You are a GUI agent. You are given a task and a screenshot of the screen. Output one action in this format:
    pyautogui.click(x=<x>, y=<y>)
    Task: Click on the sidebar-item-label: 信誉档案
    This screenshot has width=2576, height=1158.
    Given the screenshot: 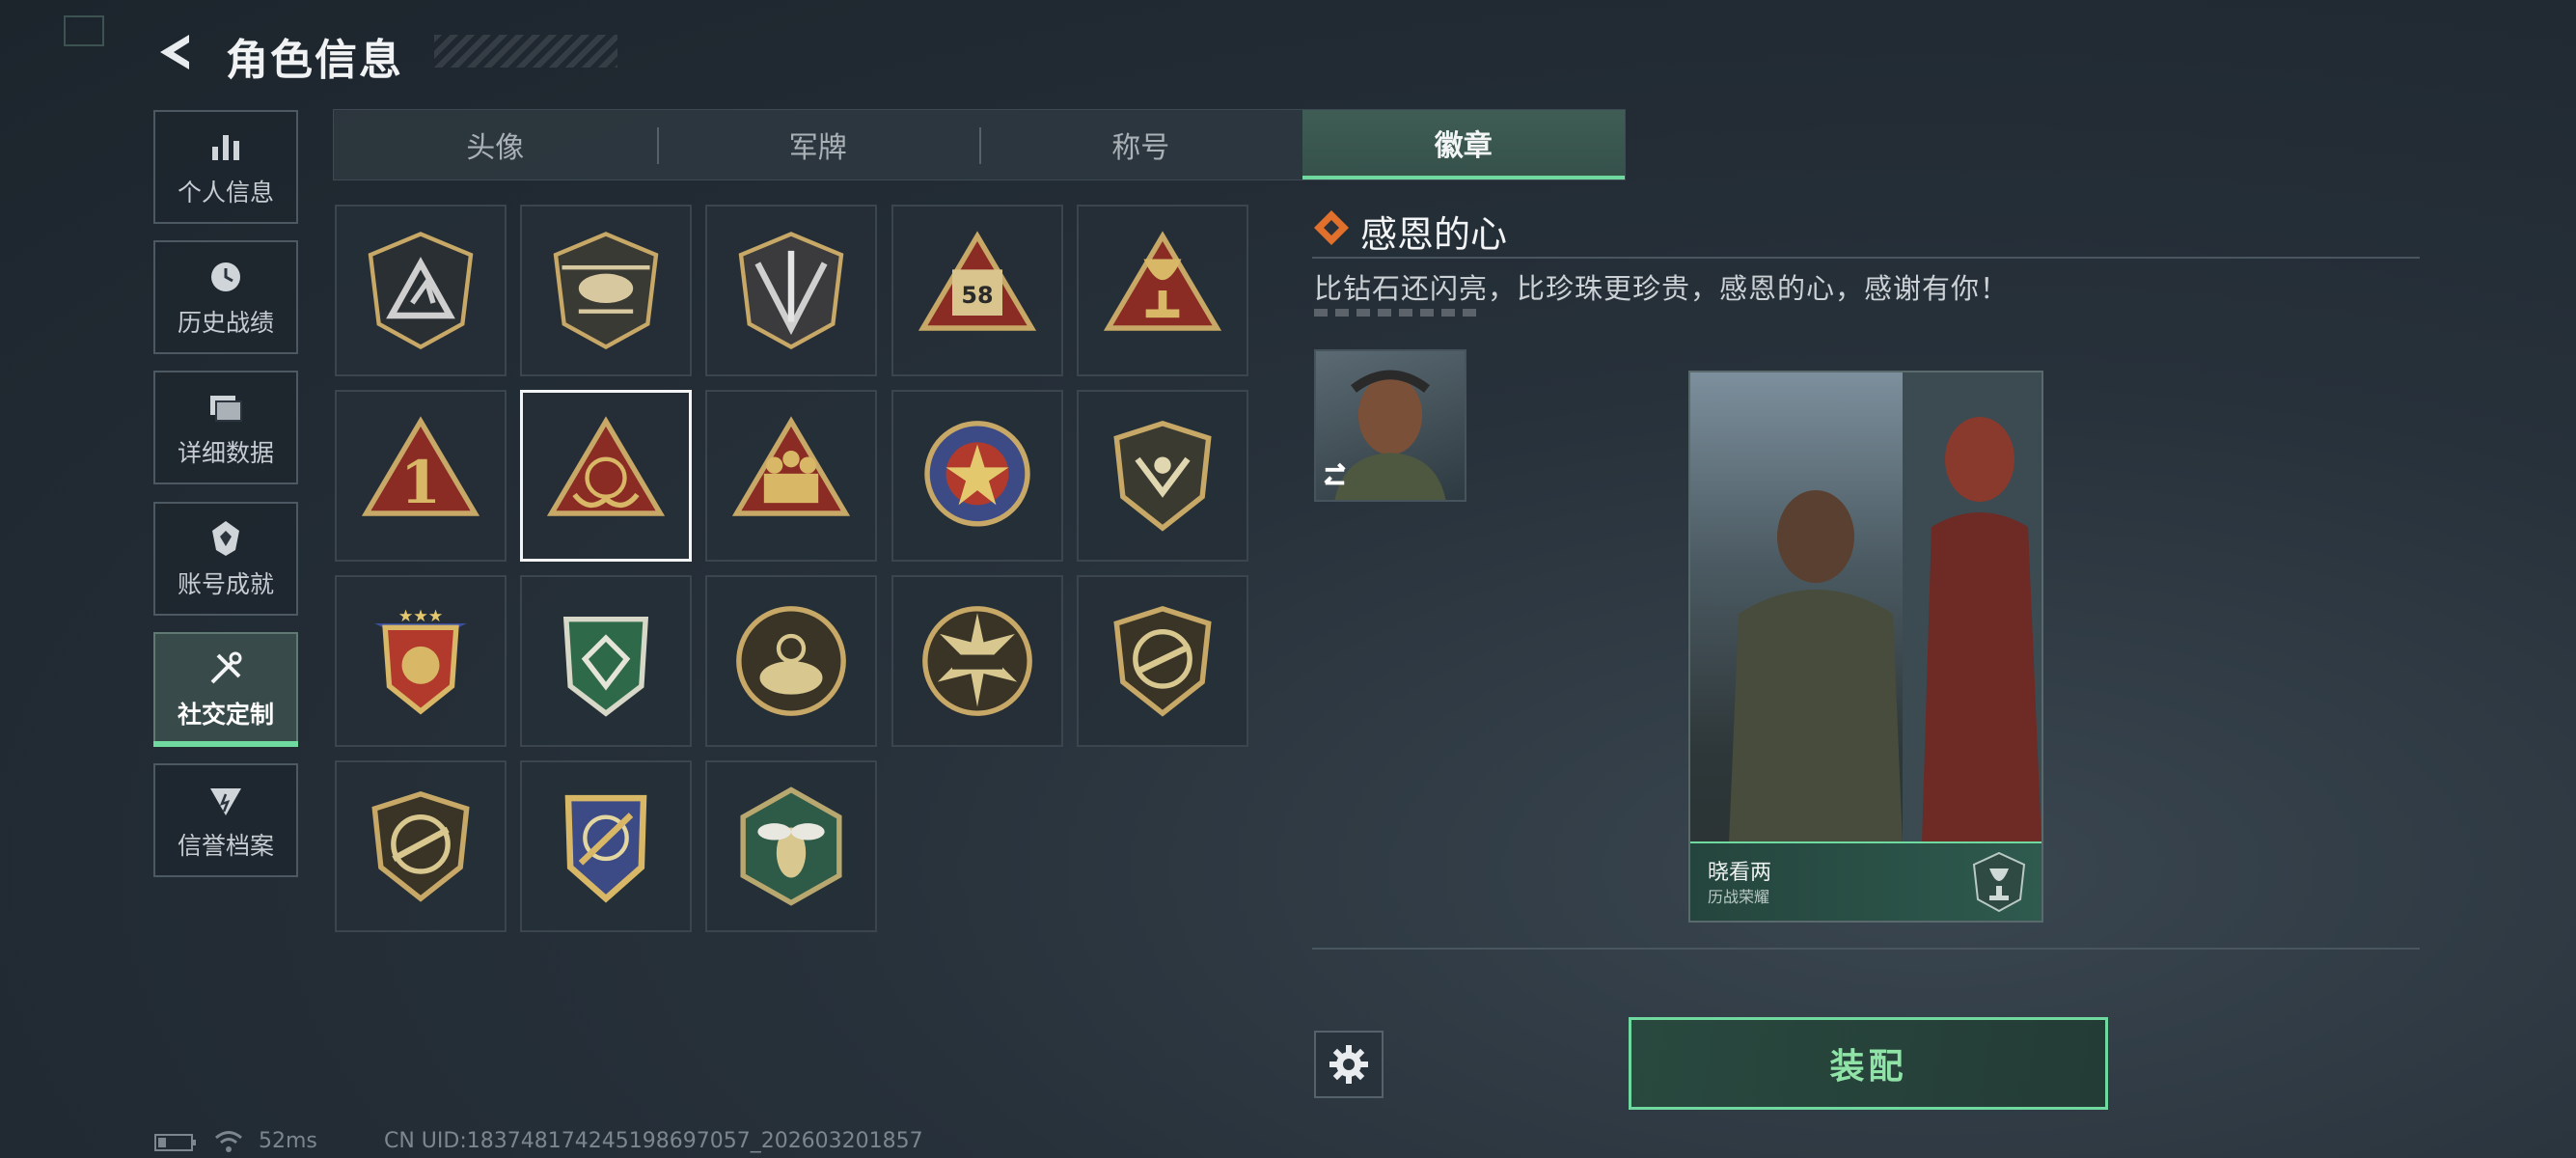 What is the action you would take?
    pyautogui.click(x=225, y=846)
    